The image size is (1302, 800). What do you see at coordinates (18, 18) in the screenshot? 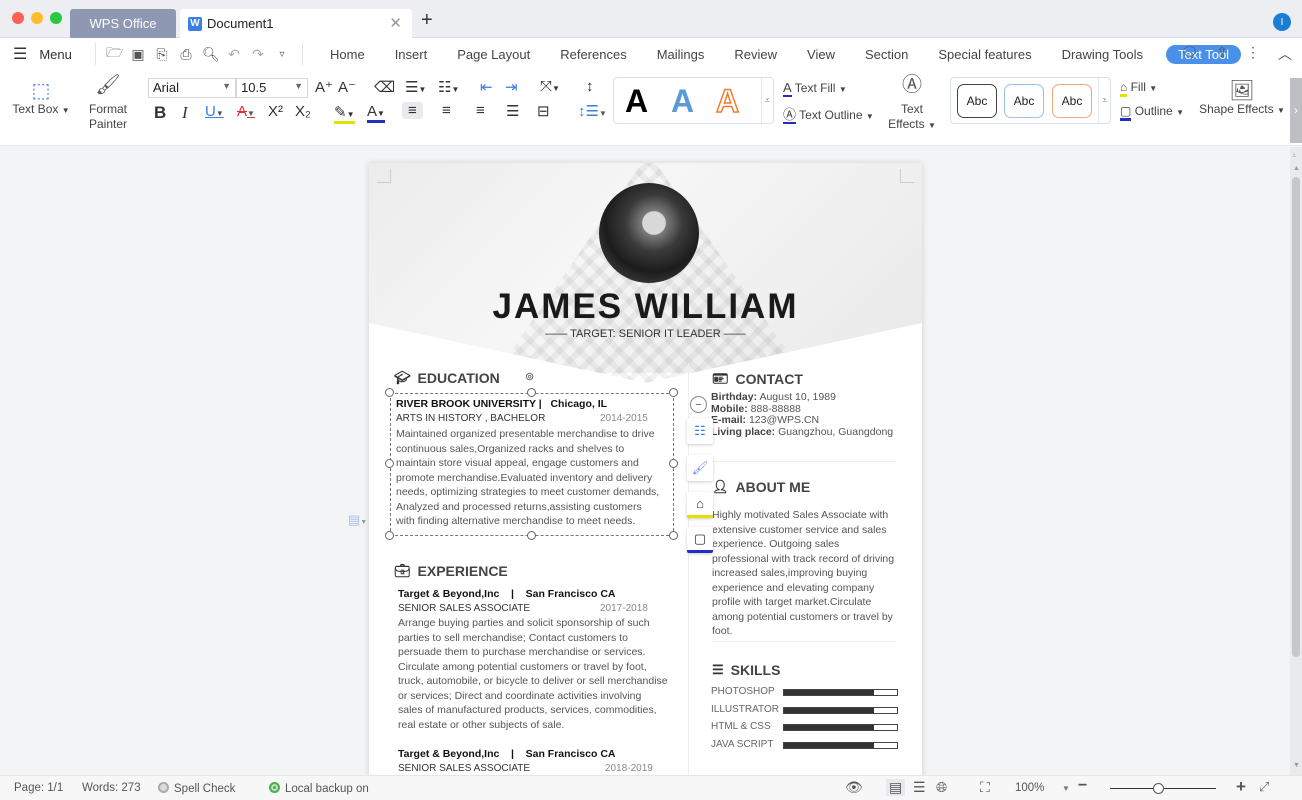
I see `close-window-button` at bounding box center [18, 18].